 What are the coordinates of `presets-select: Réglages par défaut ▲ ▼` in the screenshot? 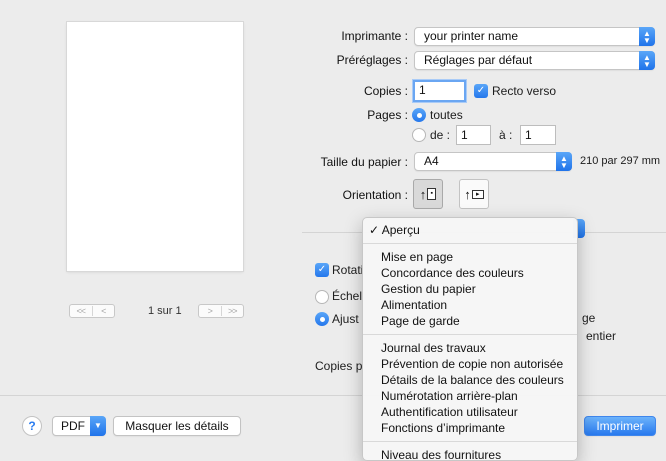 It's located at (534, 60).